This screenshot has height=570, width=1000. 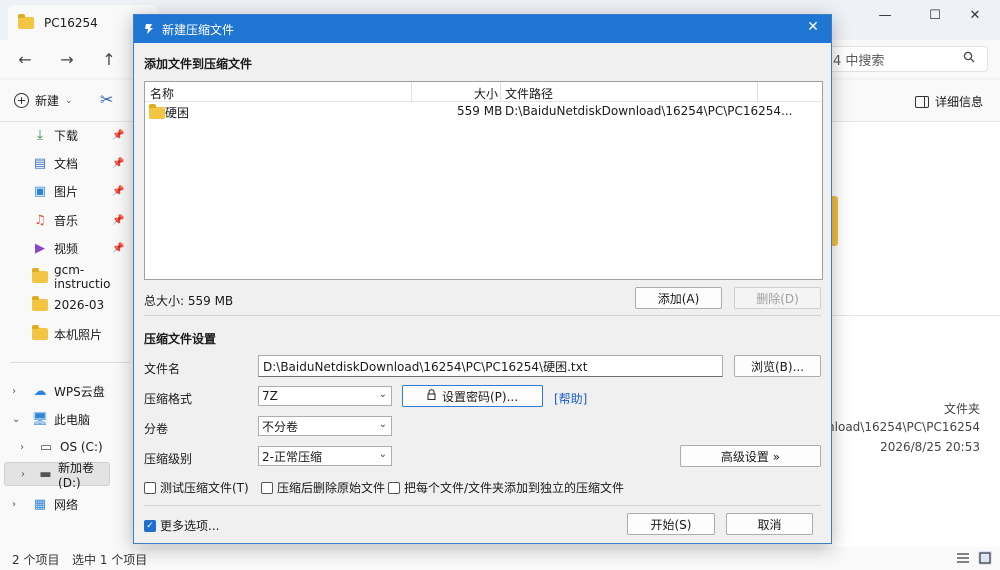 I want to click on forward-arrow-icon: →, so click(x=67, y=59).